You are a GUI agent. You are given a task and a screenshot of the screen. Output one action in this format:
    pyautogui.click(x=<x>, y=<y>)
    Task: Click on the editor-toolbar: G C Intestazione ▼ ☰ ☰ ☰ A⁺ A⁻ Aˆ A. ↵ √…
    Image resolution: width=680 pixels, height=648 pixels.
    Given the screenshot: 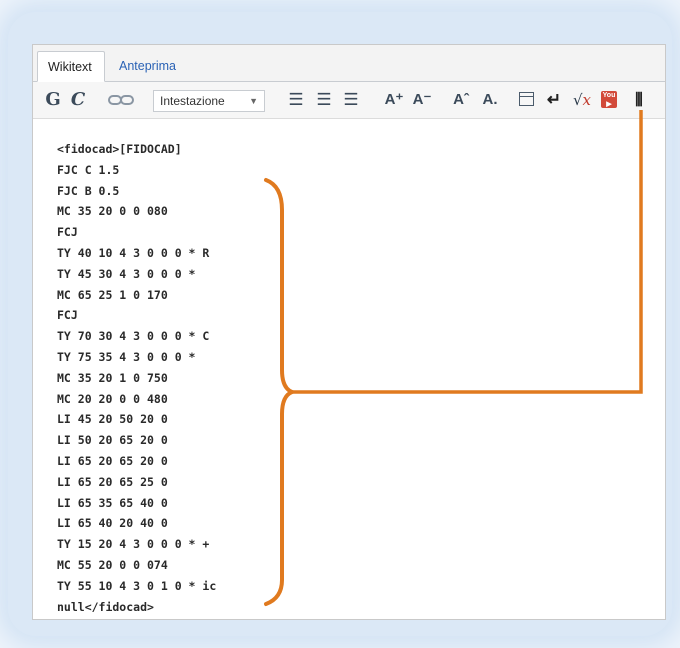 What is the action you would take?
    pyautogui.click(x=349, y=100)
    